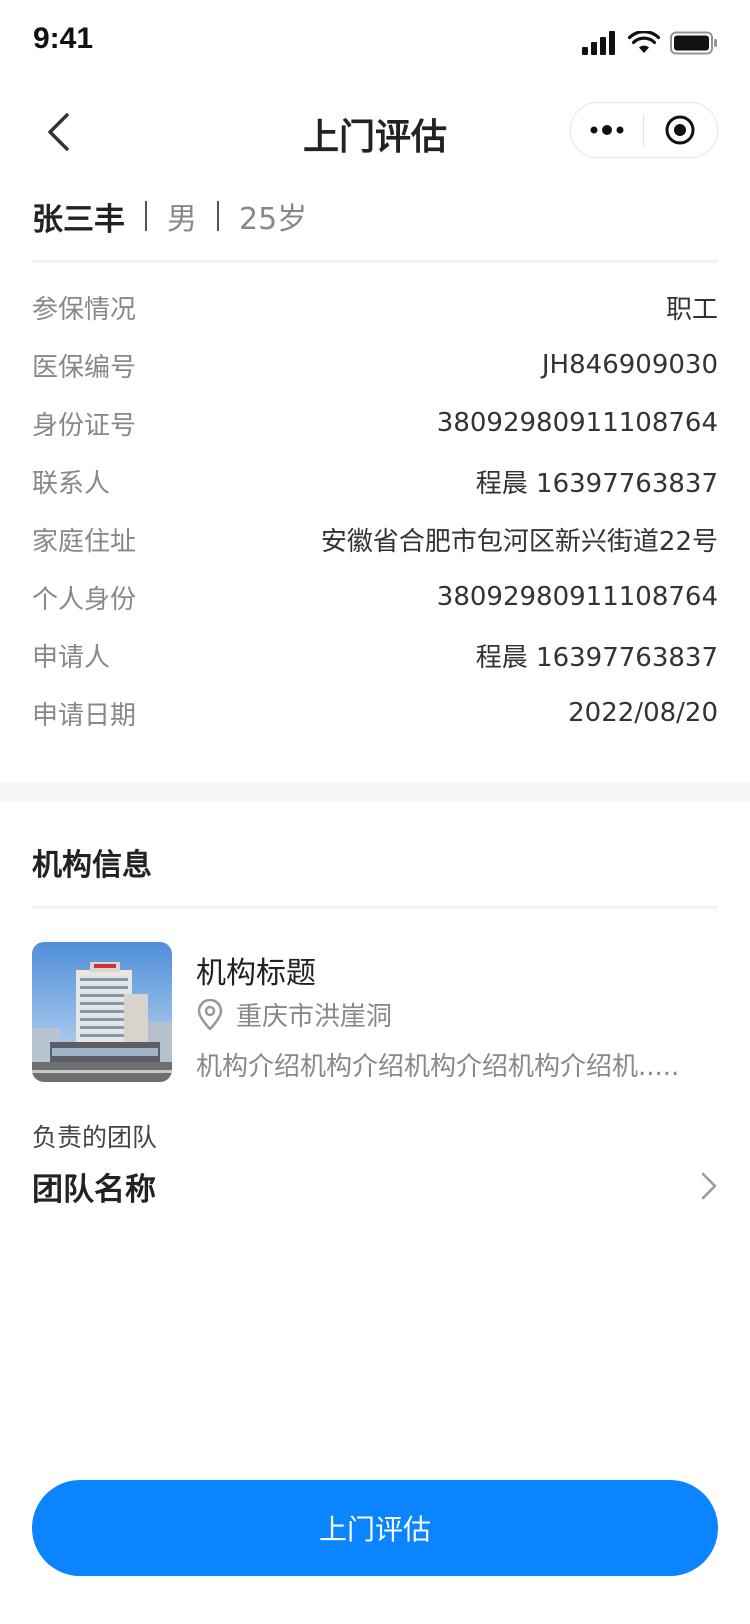 The width and height of the screenshot is (750, 1624). What do you see at coordinates (94, 1189) in the screenshot?
I see `team-name: 团队名称` at bounding box center [94, 1189].